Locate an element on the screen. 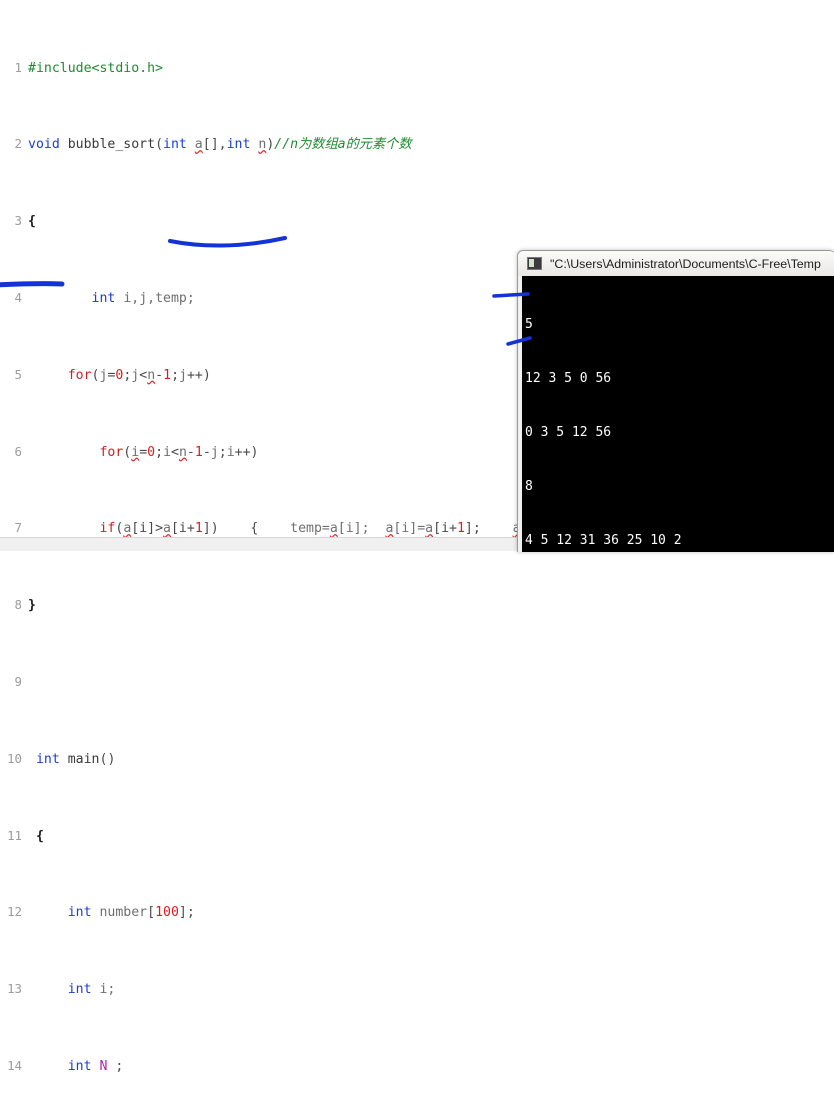 This screenshot has width=834, height=1102. line-number: 1 is located at coordinates (18, 67).